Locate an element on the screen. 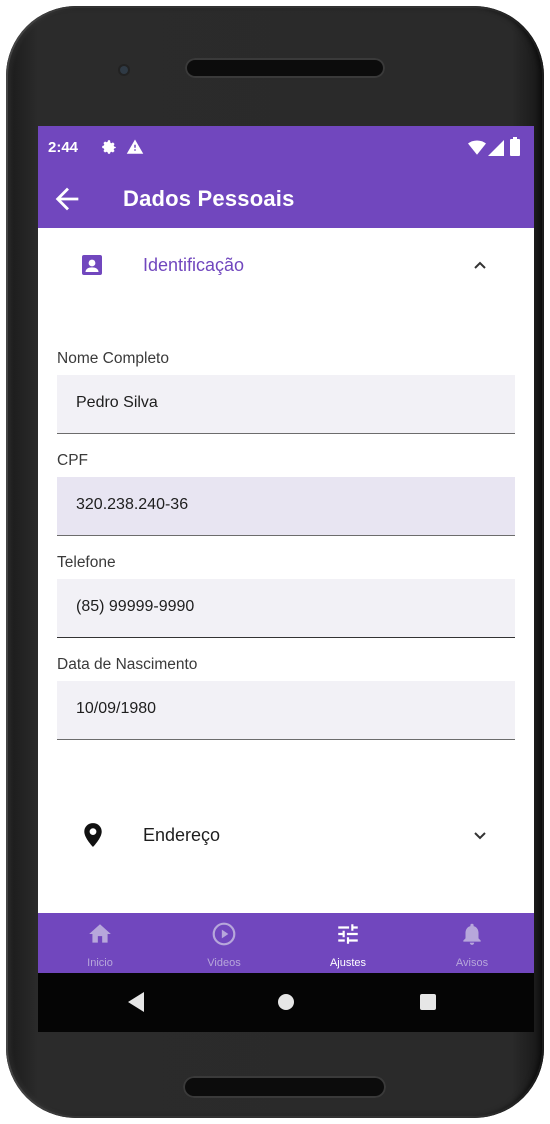 The width and height of the screenshot is (550, 1124). recents-square-icon is located at coordinates (428, 1002).